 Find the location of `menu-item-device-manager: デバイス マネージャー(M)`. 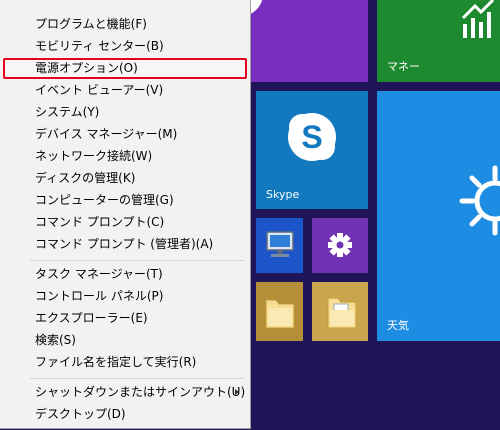

menu-item-device-manager: デバイス マネージャー(M) is located at coordinates (125, 134).